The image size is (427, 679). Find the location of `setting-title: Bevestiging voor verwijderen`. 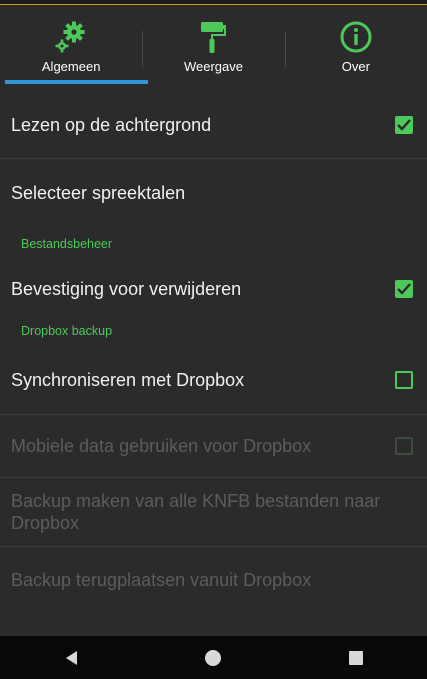

setting-title: Bevestiging voor verwijderen is located at coordinates (126, 288).